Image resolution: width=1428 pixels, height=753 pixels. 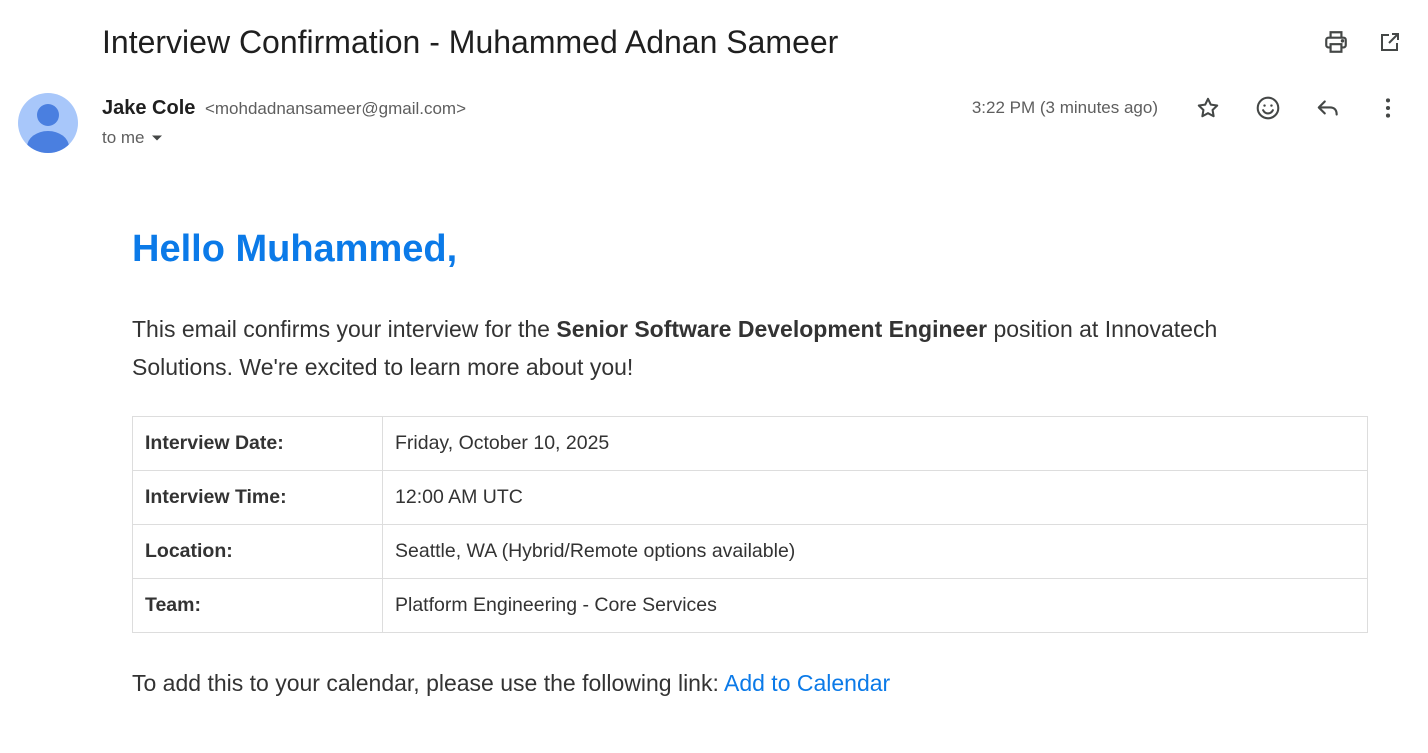 I want to click on print-icon, so click(x=1336, y=42).